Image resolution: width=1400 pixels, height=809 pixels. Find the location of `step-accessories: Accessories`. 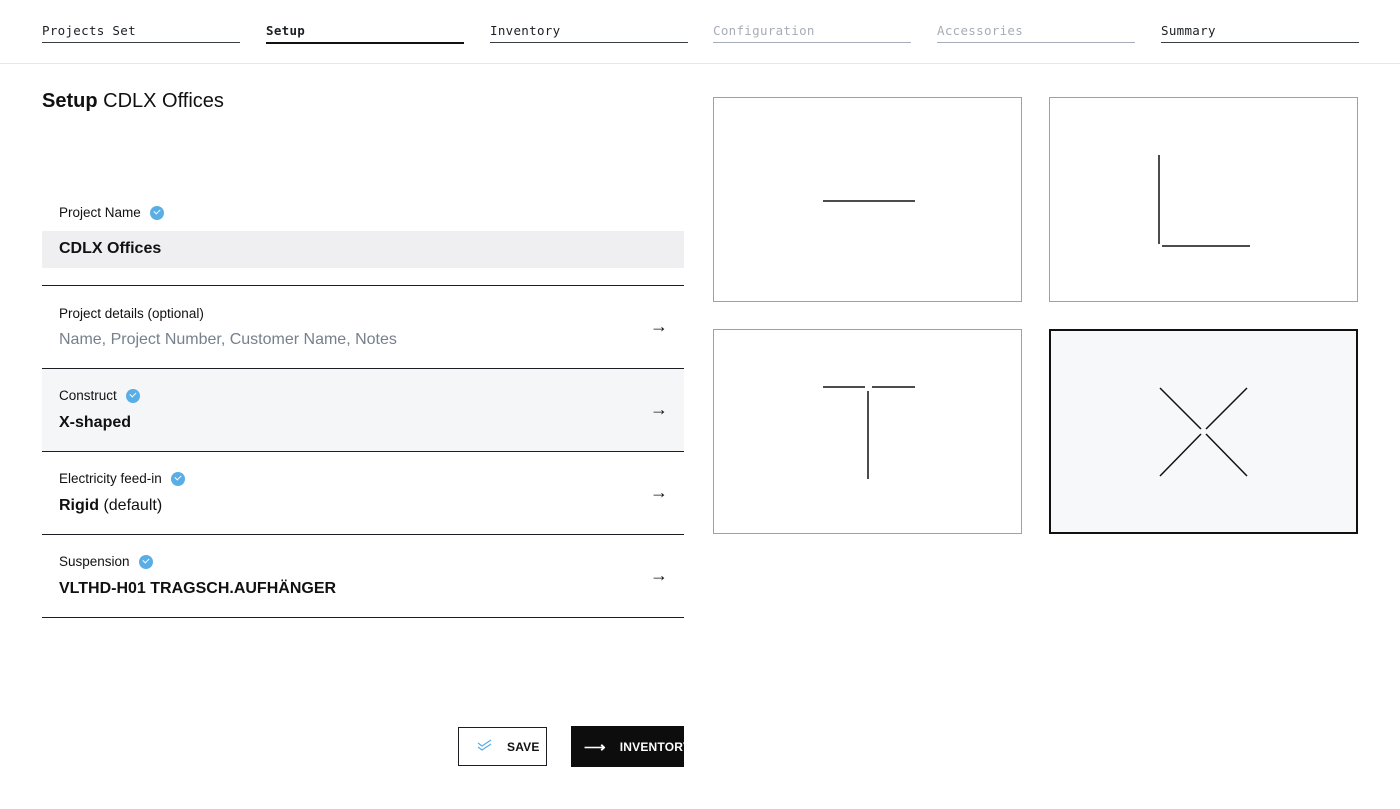

step-accessories: Accessories is located at coordinates (1036, 32).